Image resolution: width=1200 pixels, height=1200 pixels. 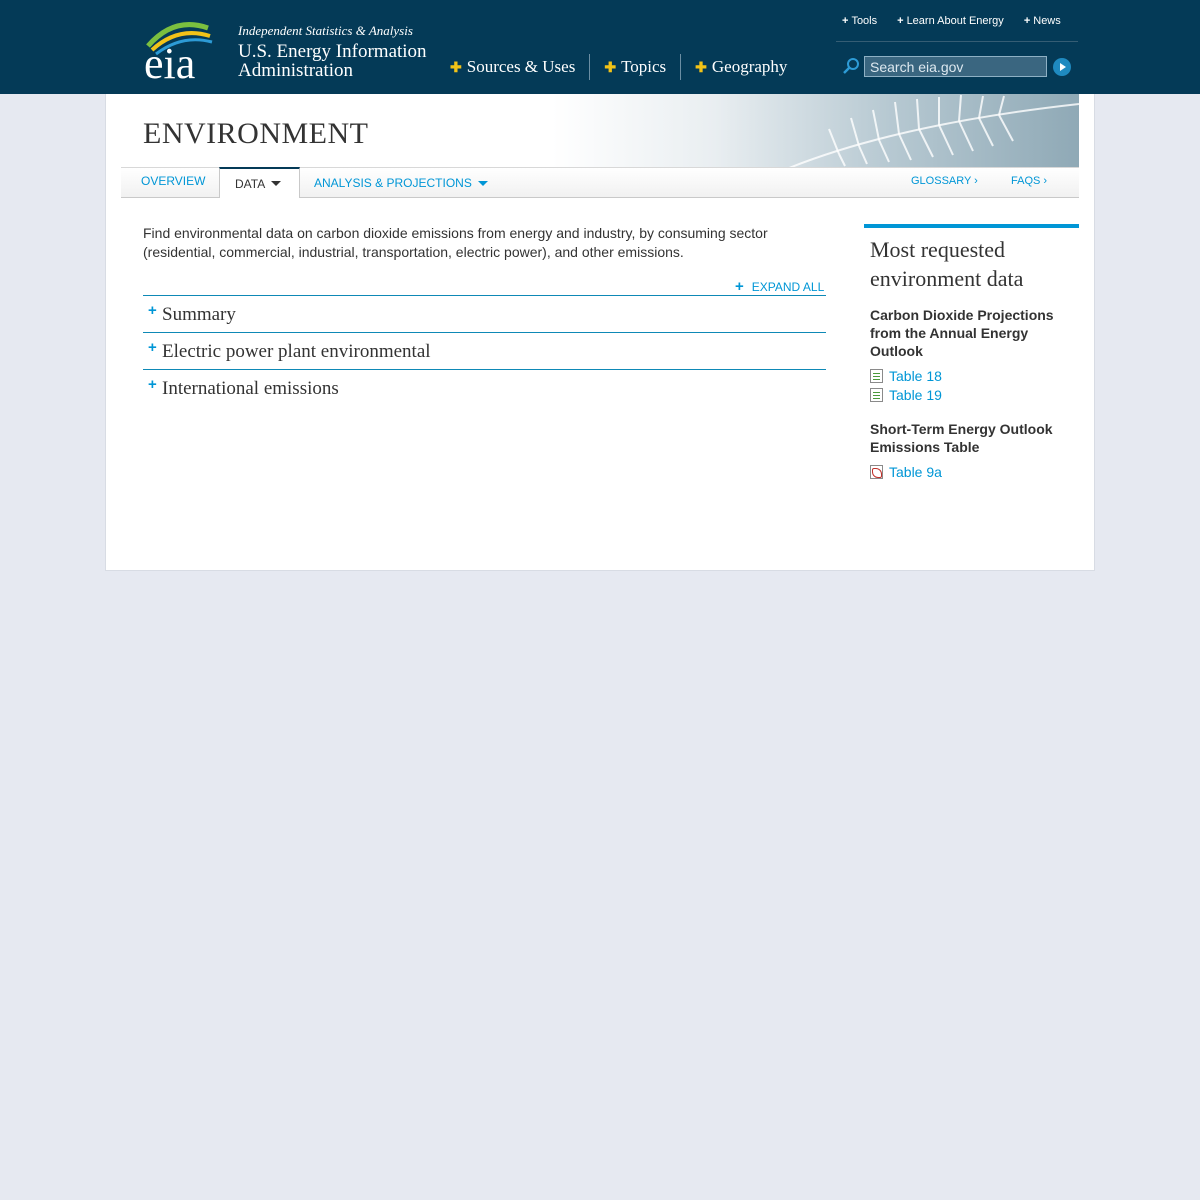 What do you see at coordinates (1029, 181) in the screenshot?
I see `faqs-link: FAQS ›` at bounding box center [1029, 181].